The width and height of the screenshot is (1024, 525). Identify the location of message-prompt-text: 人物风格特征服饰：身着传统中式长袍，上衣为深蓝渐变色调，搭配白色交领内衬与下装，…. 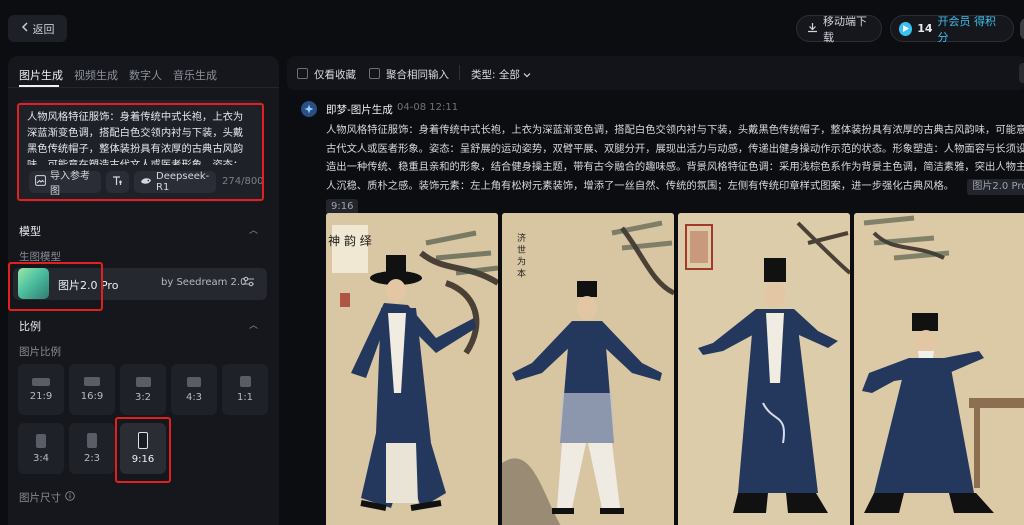
(675, 168).